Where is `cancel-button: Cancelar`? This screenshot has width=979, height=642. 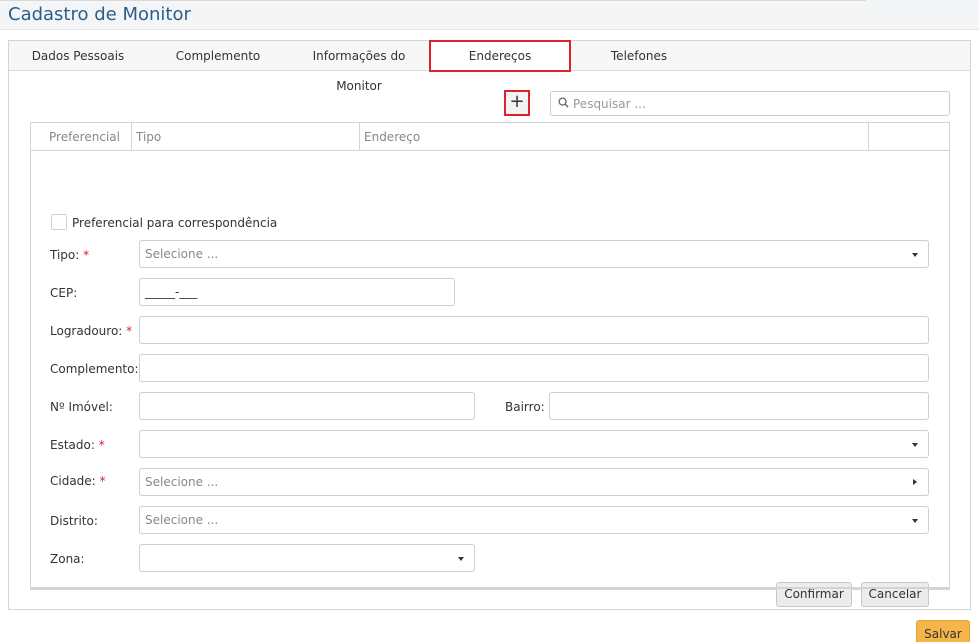
cancel-button: Cancelar is located at coordinates (895, 594).